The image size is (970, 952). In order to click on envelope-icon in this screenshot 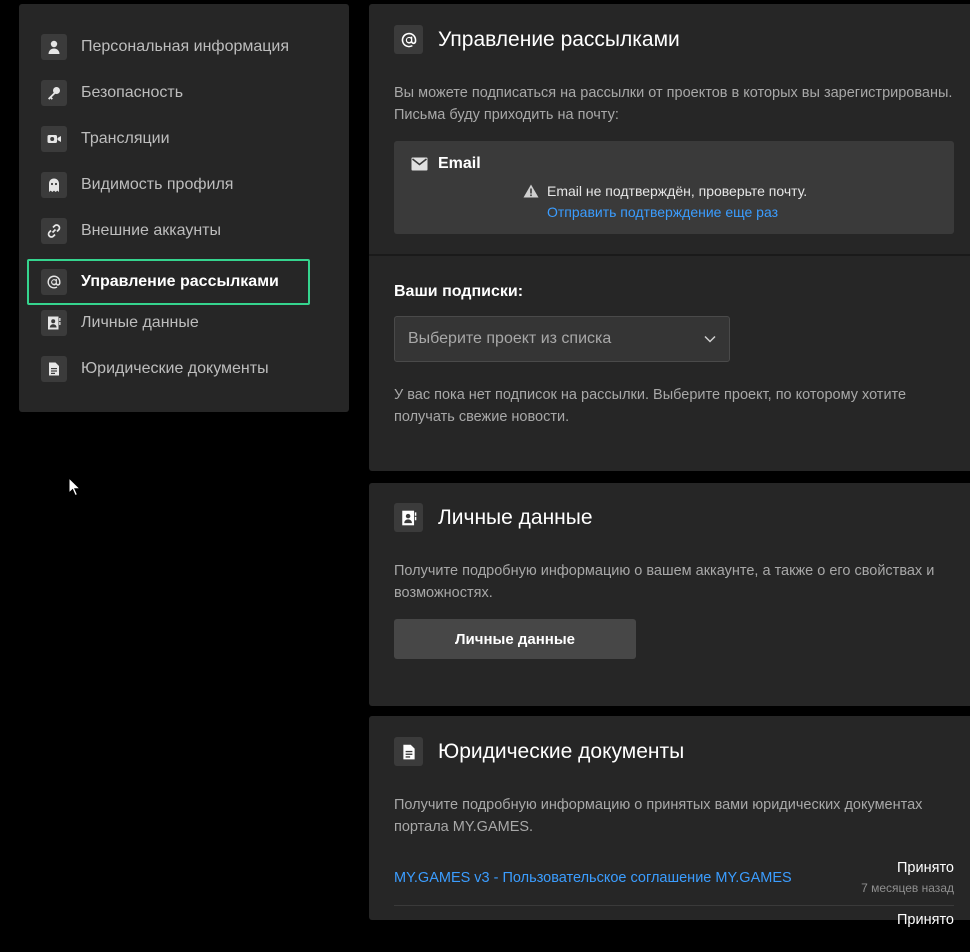, I will do `click(419, 164)`.